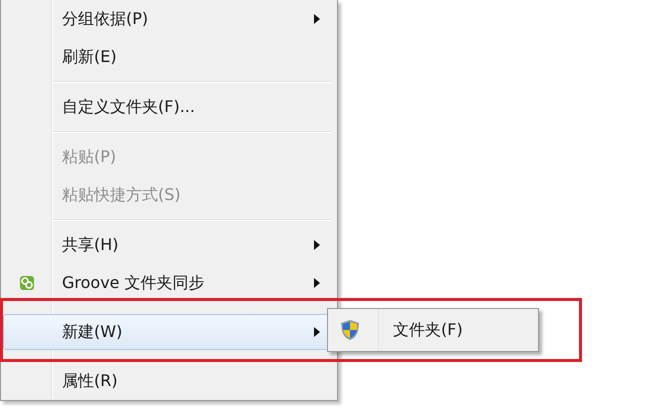 The width and height of the screenshot is (649, 416). I want to click on sync-icon, so click(27, 283).